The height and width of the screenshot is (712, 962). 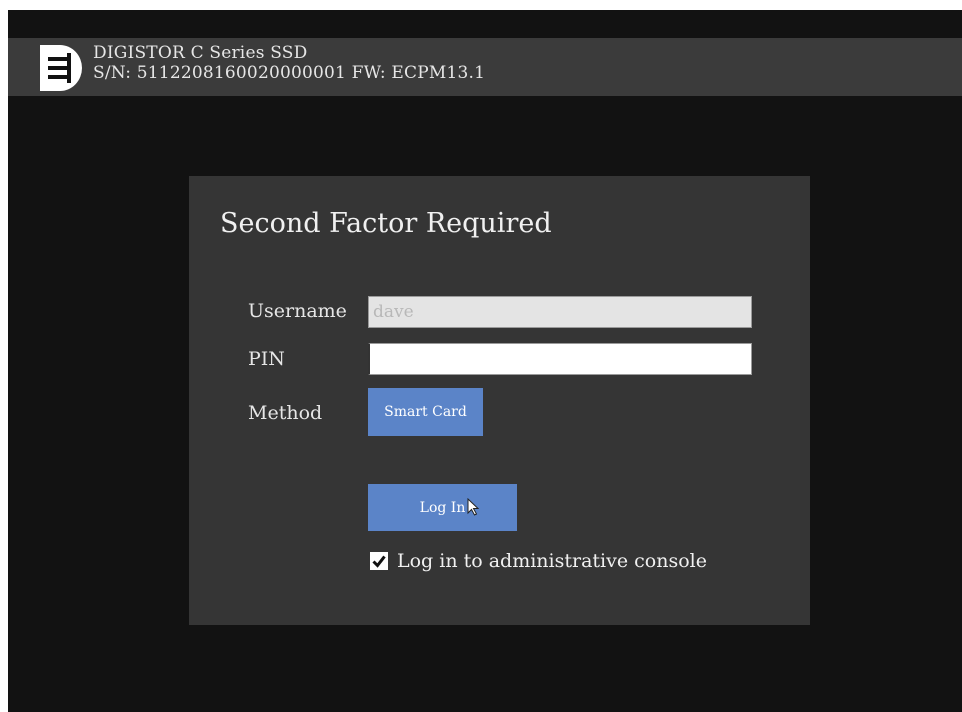 I want to click on admin-console-checkbox, so click(x=379, y=561).